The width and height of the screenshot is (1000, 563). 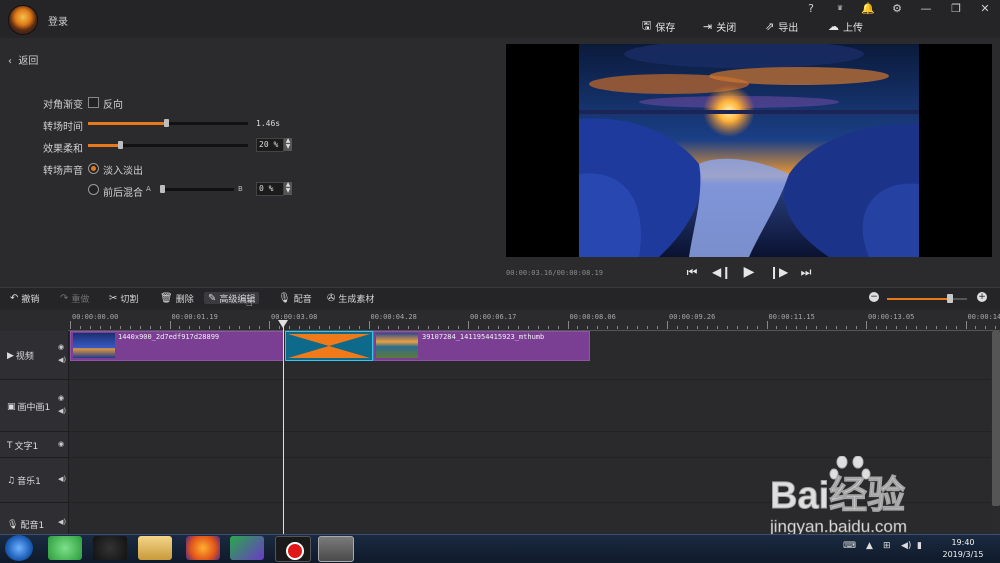 What do you see at coordinates (840, 11) in the screenshot?
I see `vip-icon: ♛` at bounding box center [840, 11].